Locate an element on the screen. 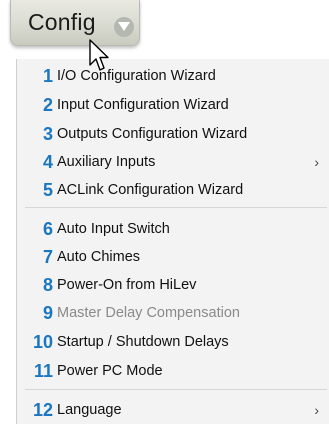 This screenshot has height=424, width=329. menu-item-language: 12 Language › is located at coordinates (173, 410).